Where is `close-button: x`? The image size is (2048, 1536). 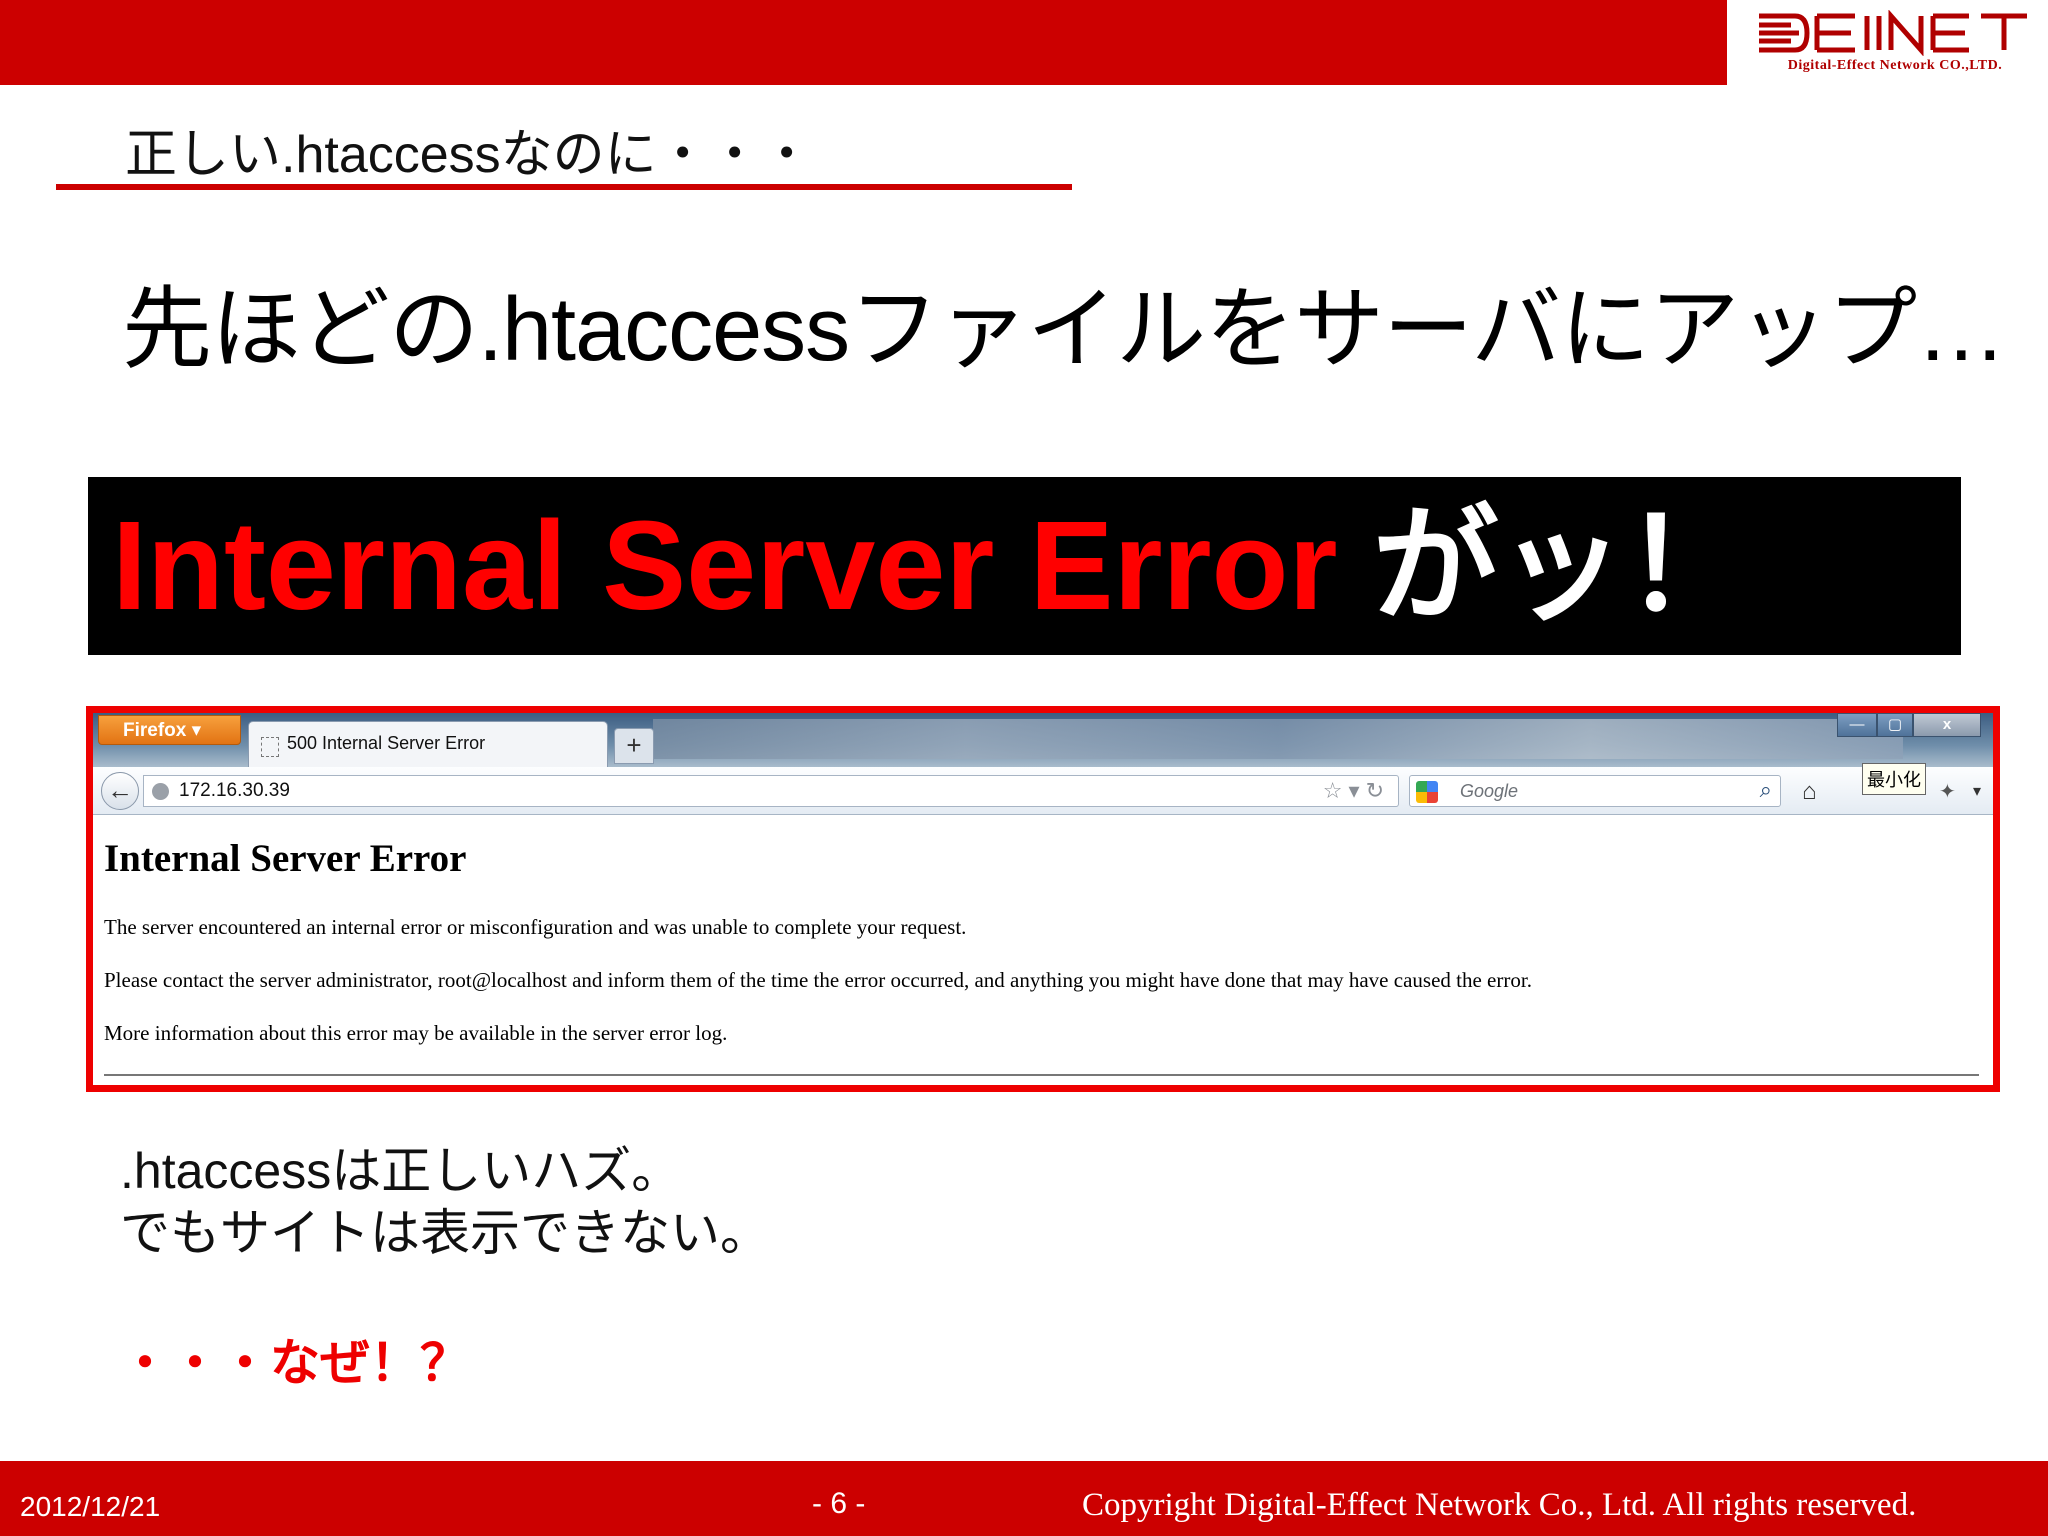 close-button: x is located at coordinates (1947, 725).